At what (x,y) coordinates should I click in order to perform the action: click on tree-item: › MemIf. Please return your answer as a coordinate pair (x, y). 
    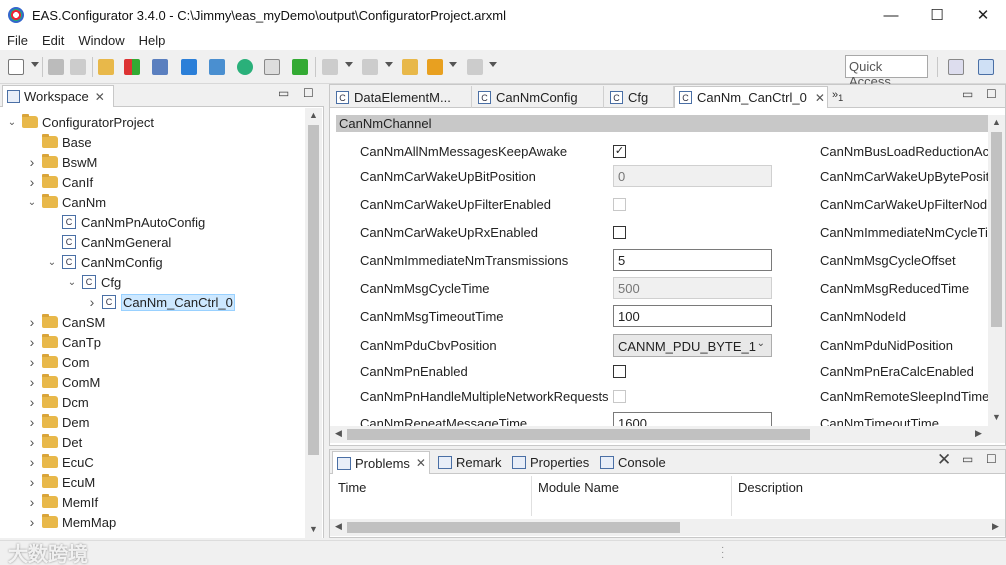
    Looking at the image, I should click on (62, 502).